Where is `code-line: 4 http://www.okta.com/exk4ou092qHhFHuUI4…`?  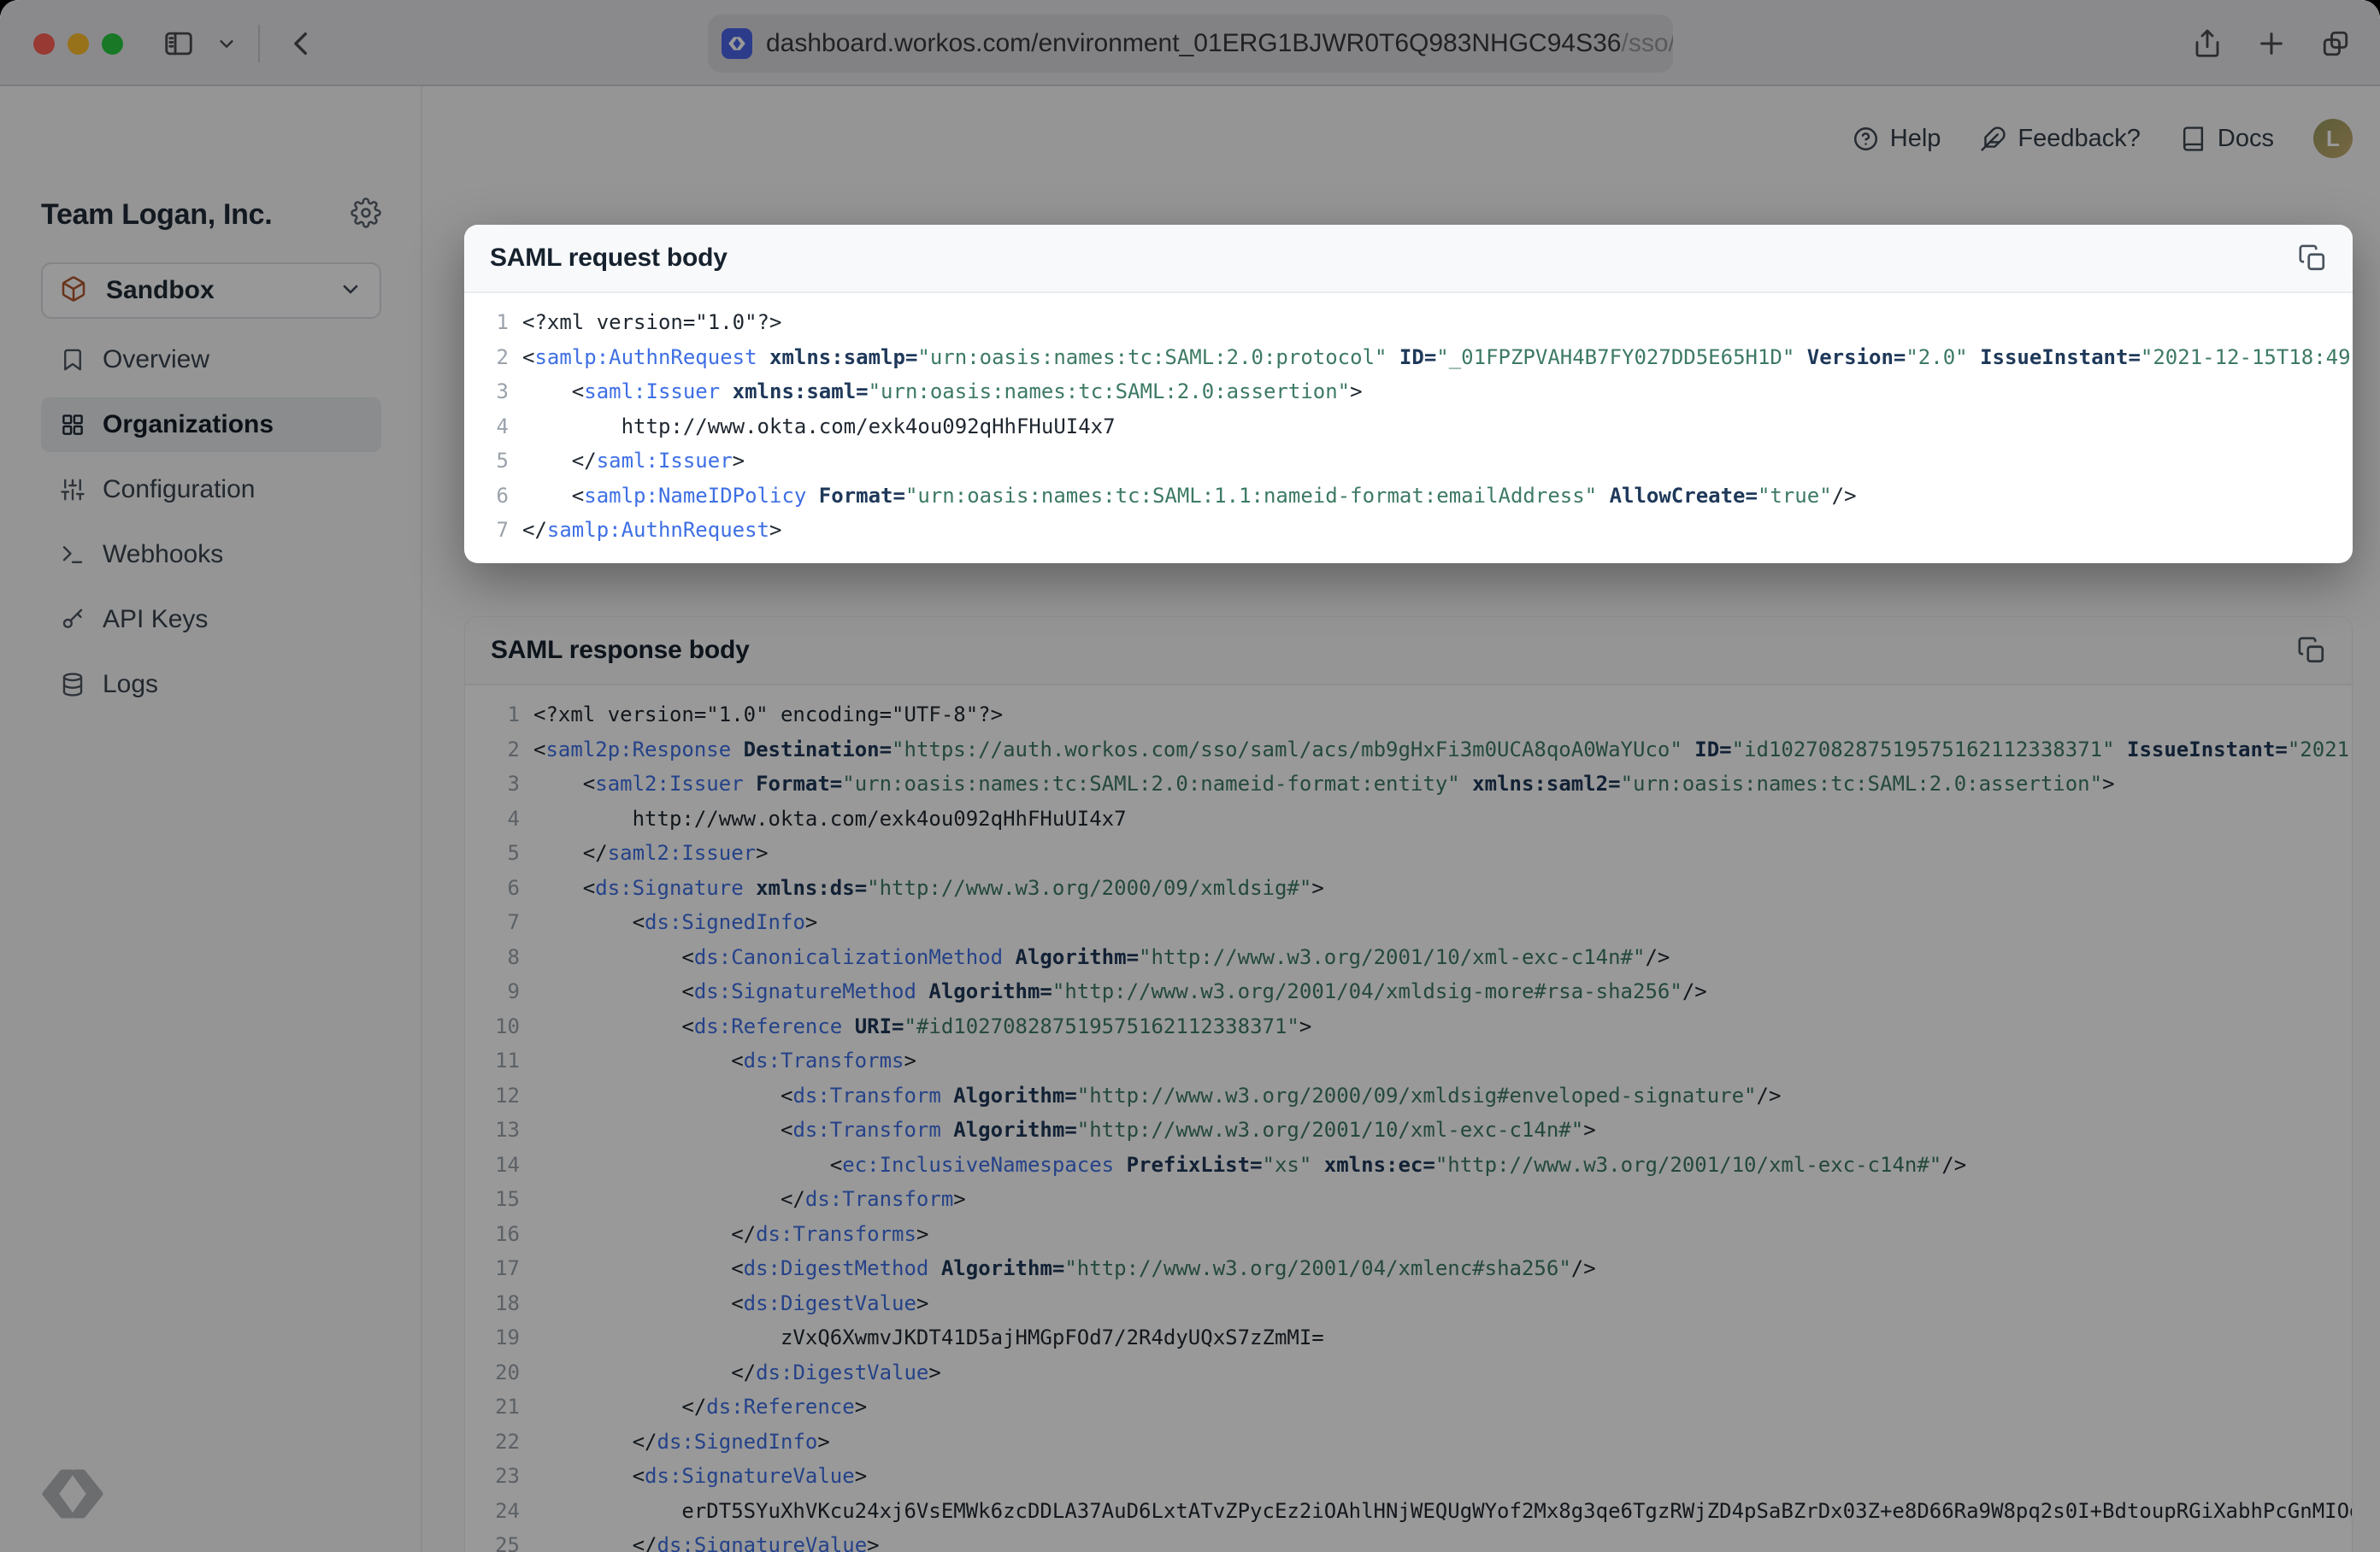 code-line: 4 http://www.okta.com/exk4ou092qHhFHuUI4… is located at coordinates (1408, 427).